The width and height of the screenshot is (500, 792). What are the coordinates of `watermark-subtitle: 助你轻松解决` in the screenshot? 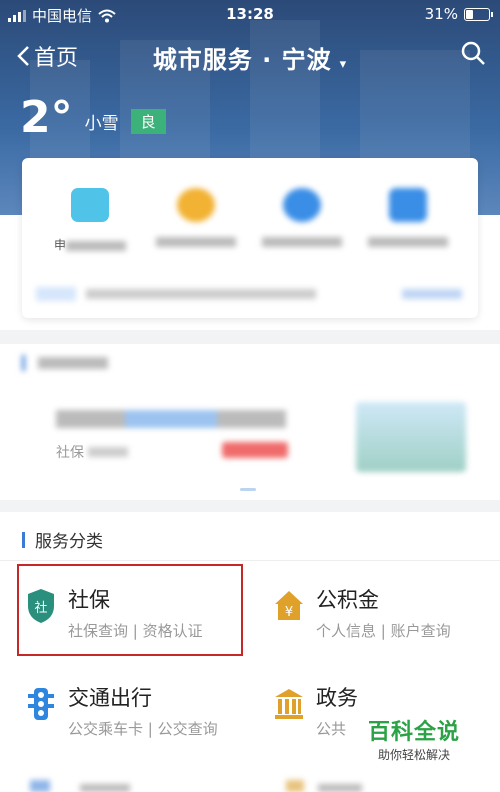 It's located at (413, 755).